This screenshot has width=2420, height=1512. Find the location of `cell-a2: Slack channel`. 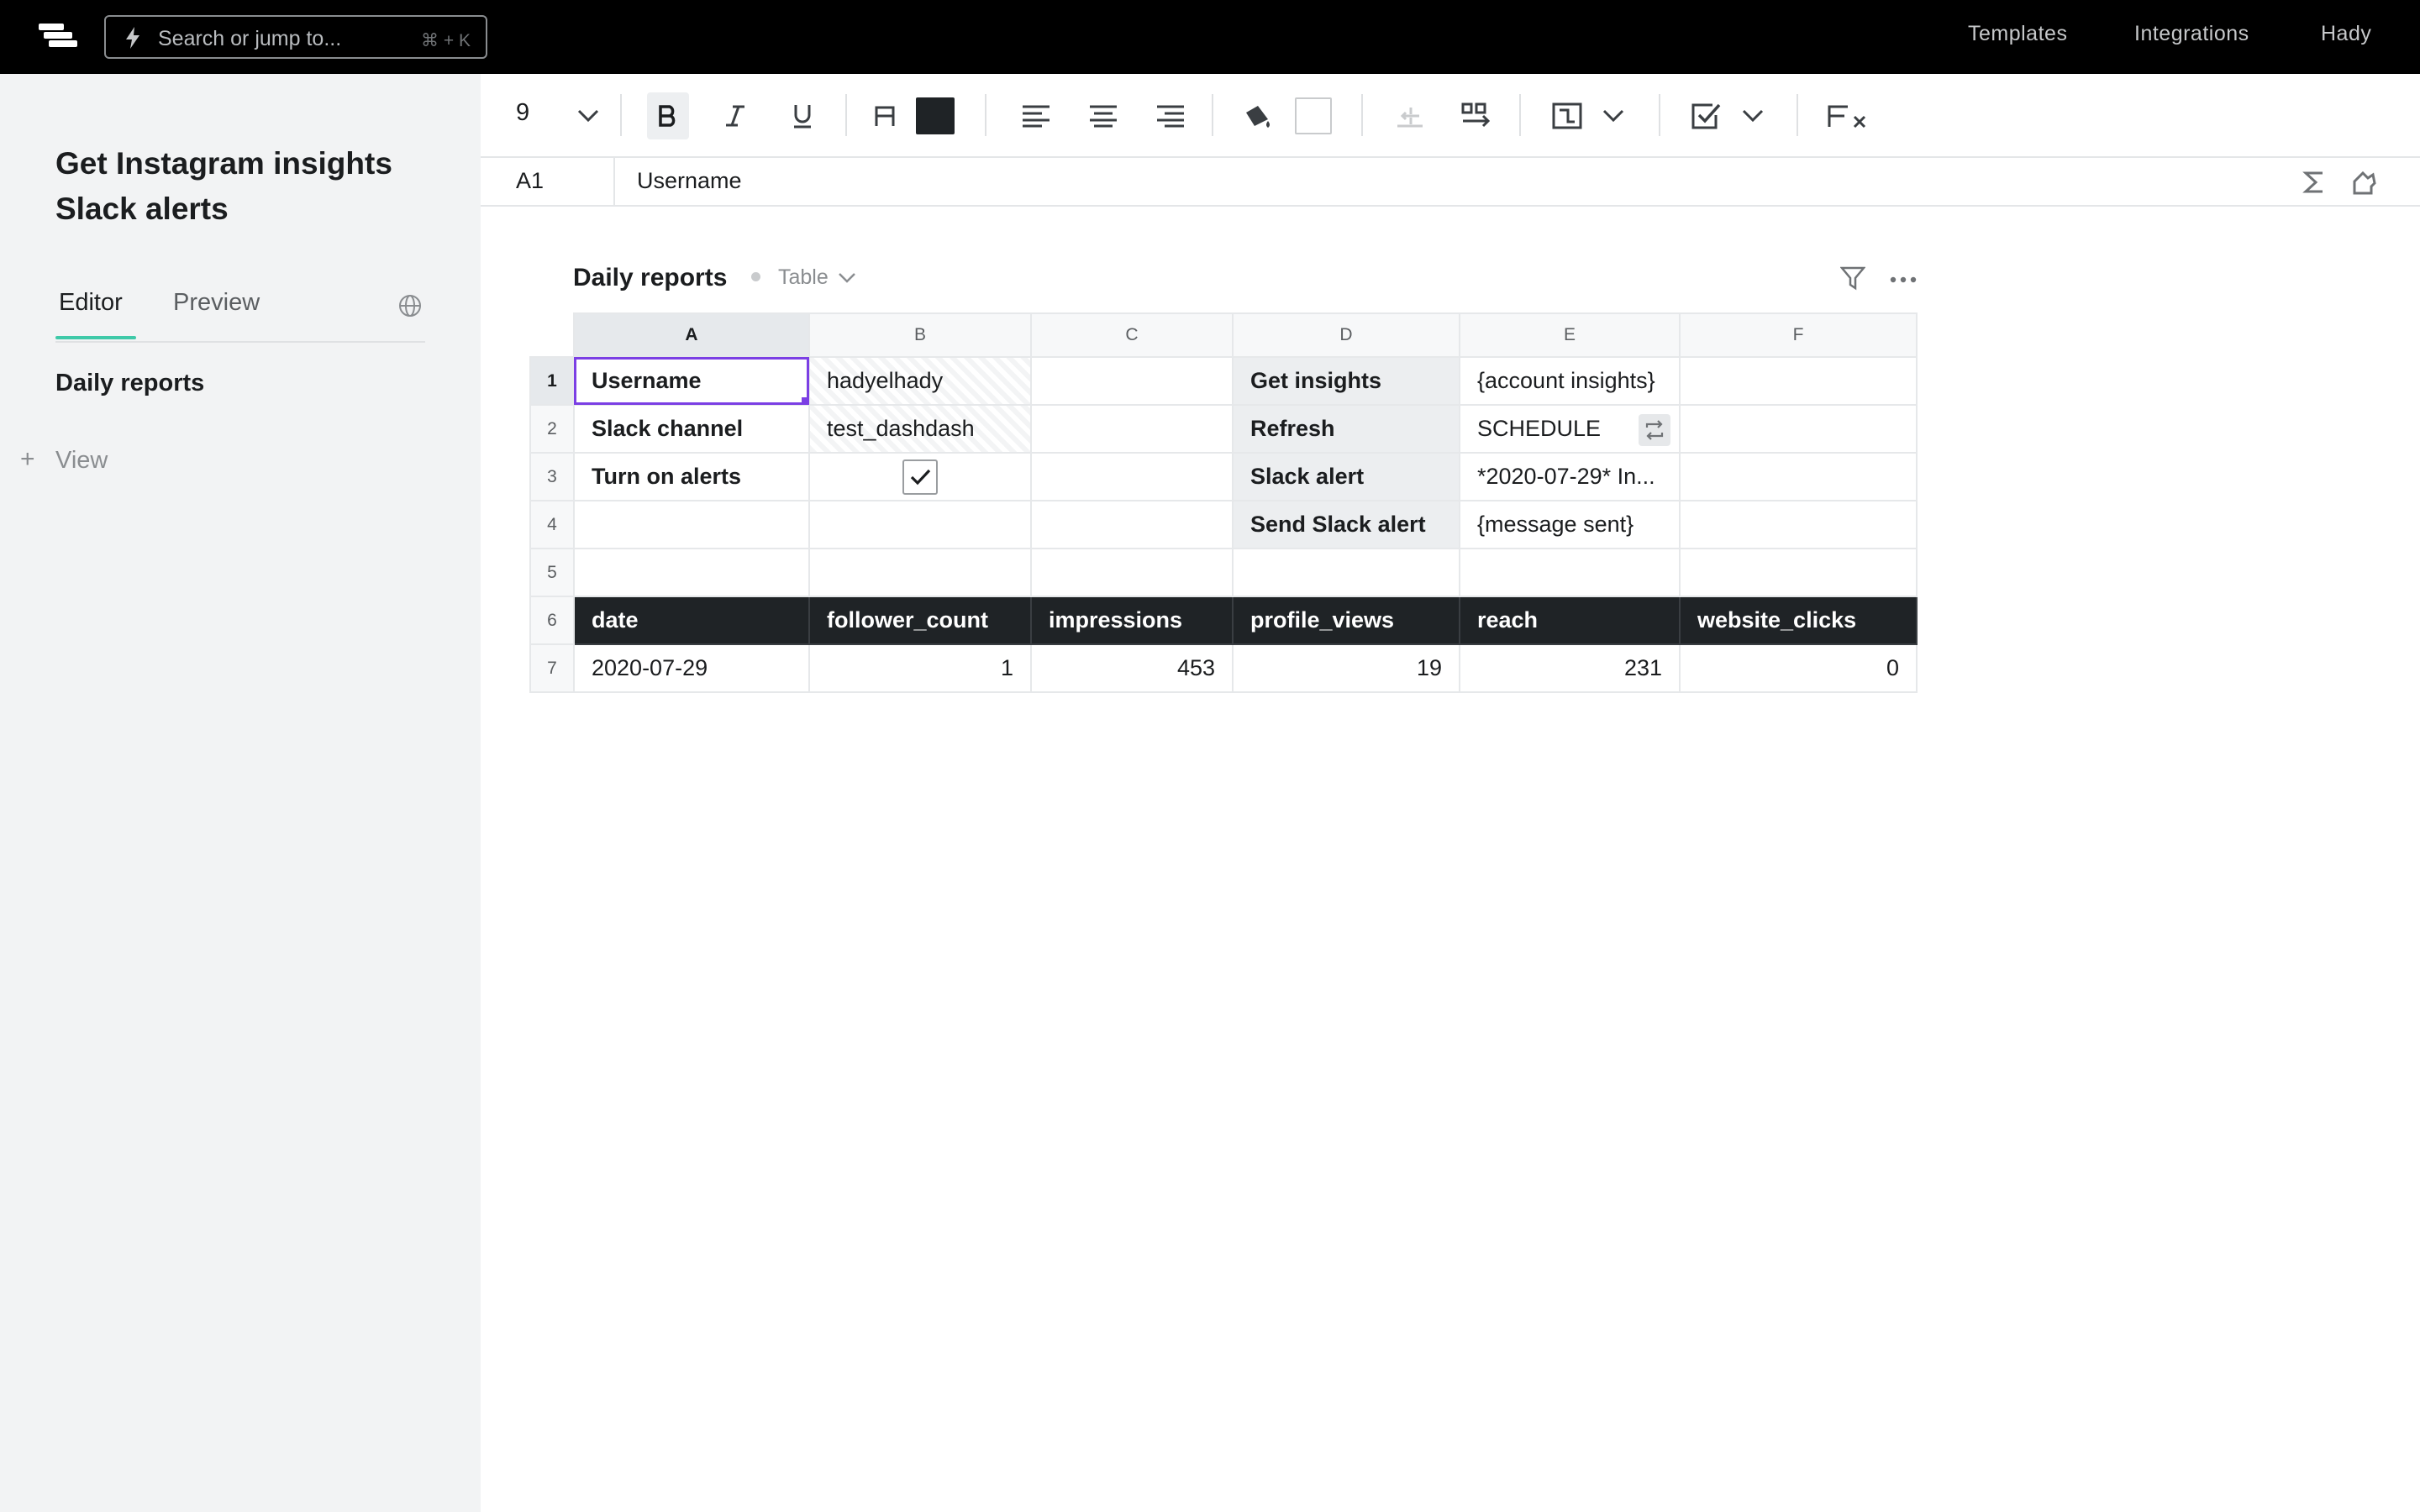

cell-a2: Slack channel is located at coordinates (691, 429).